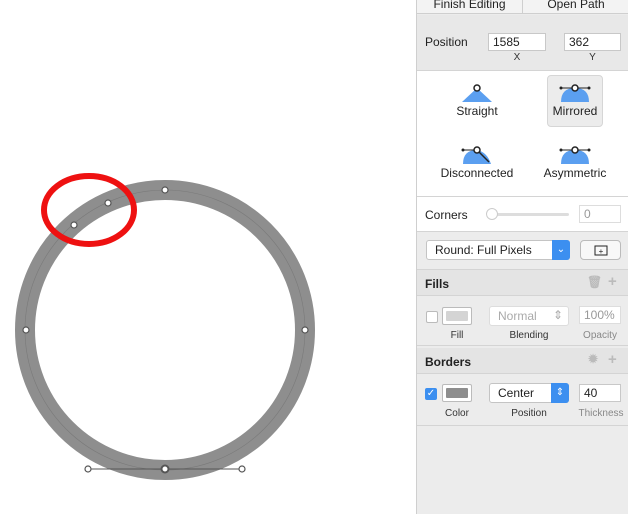  I want to click on flatten-button: +, so click(600, 250).